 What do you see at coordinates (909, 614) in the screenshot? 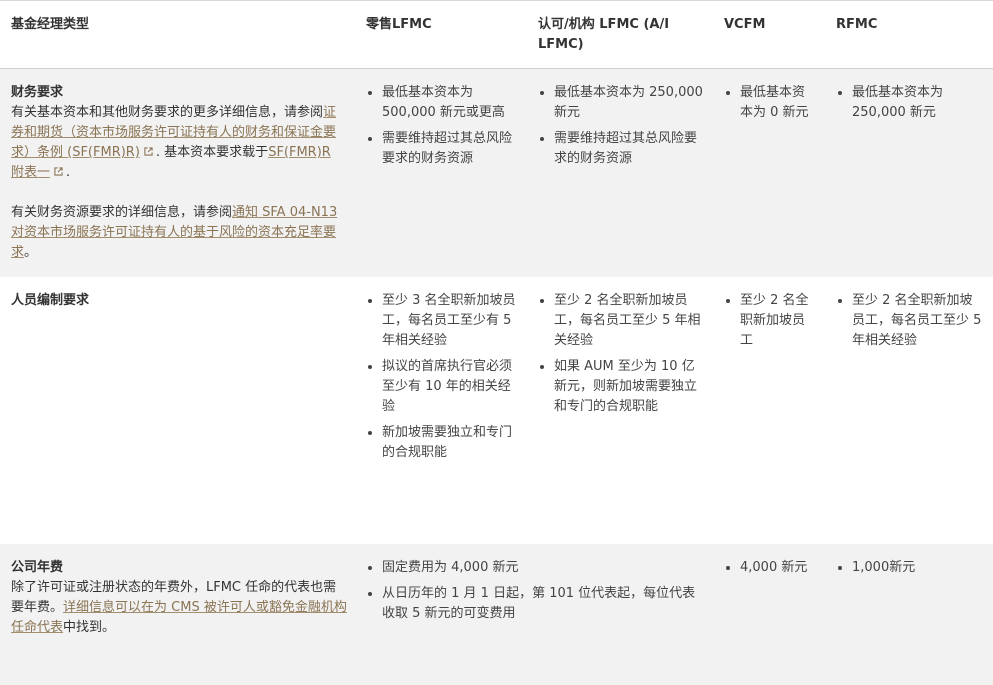
I see `rfmc-cell: 1,000新元` at bounding box center [909, 614].